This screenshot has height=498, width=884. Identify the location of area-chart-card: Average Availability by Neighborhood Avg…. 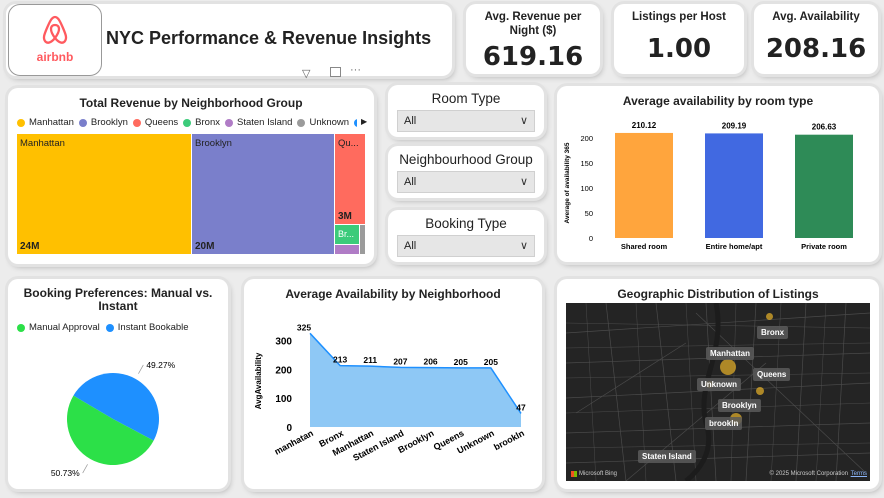
(393, 384).